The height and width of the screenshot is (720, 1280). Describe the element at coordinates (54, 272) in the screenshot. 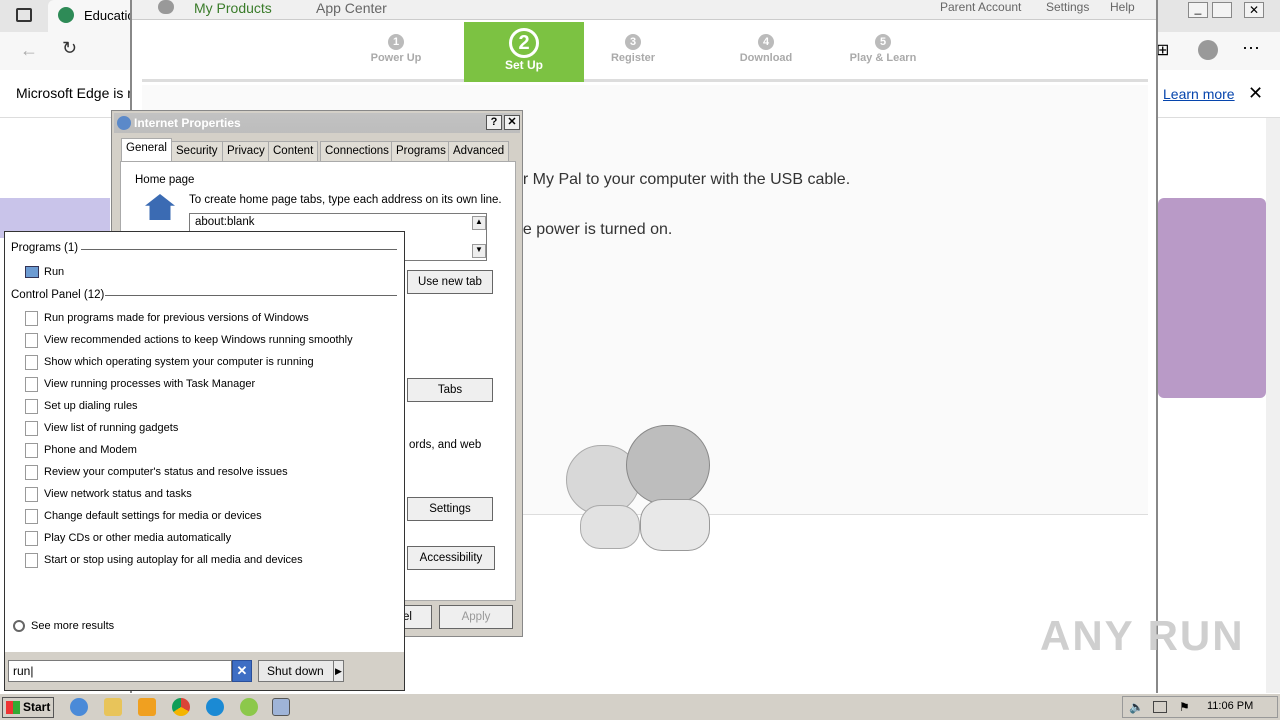

I see `result-label: Run` at that location.